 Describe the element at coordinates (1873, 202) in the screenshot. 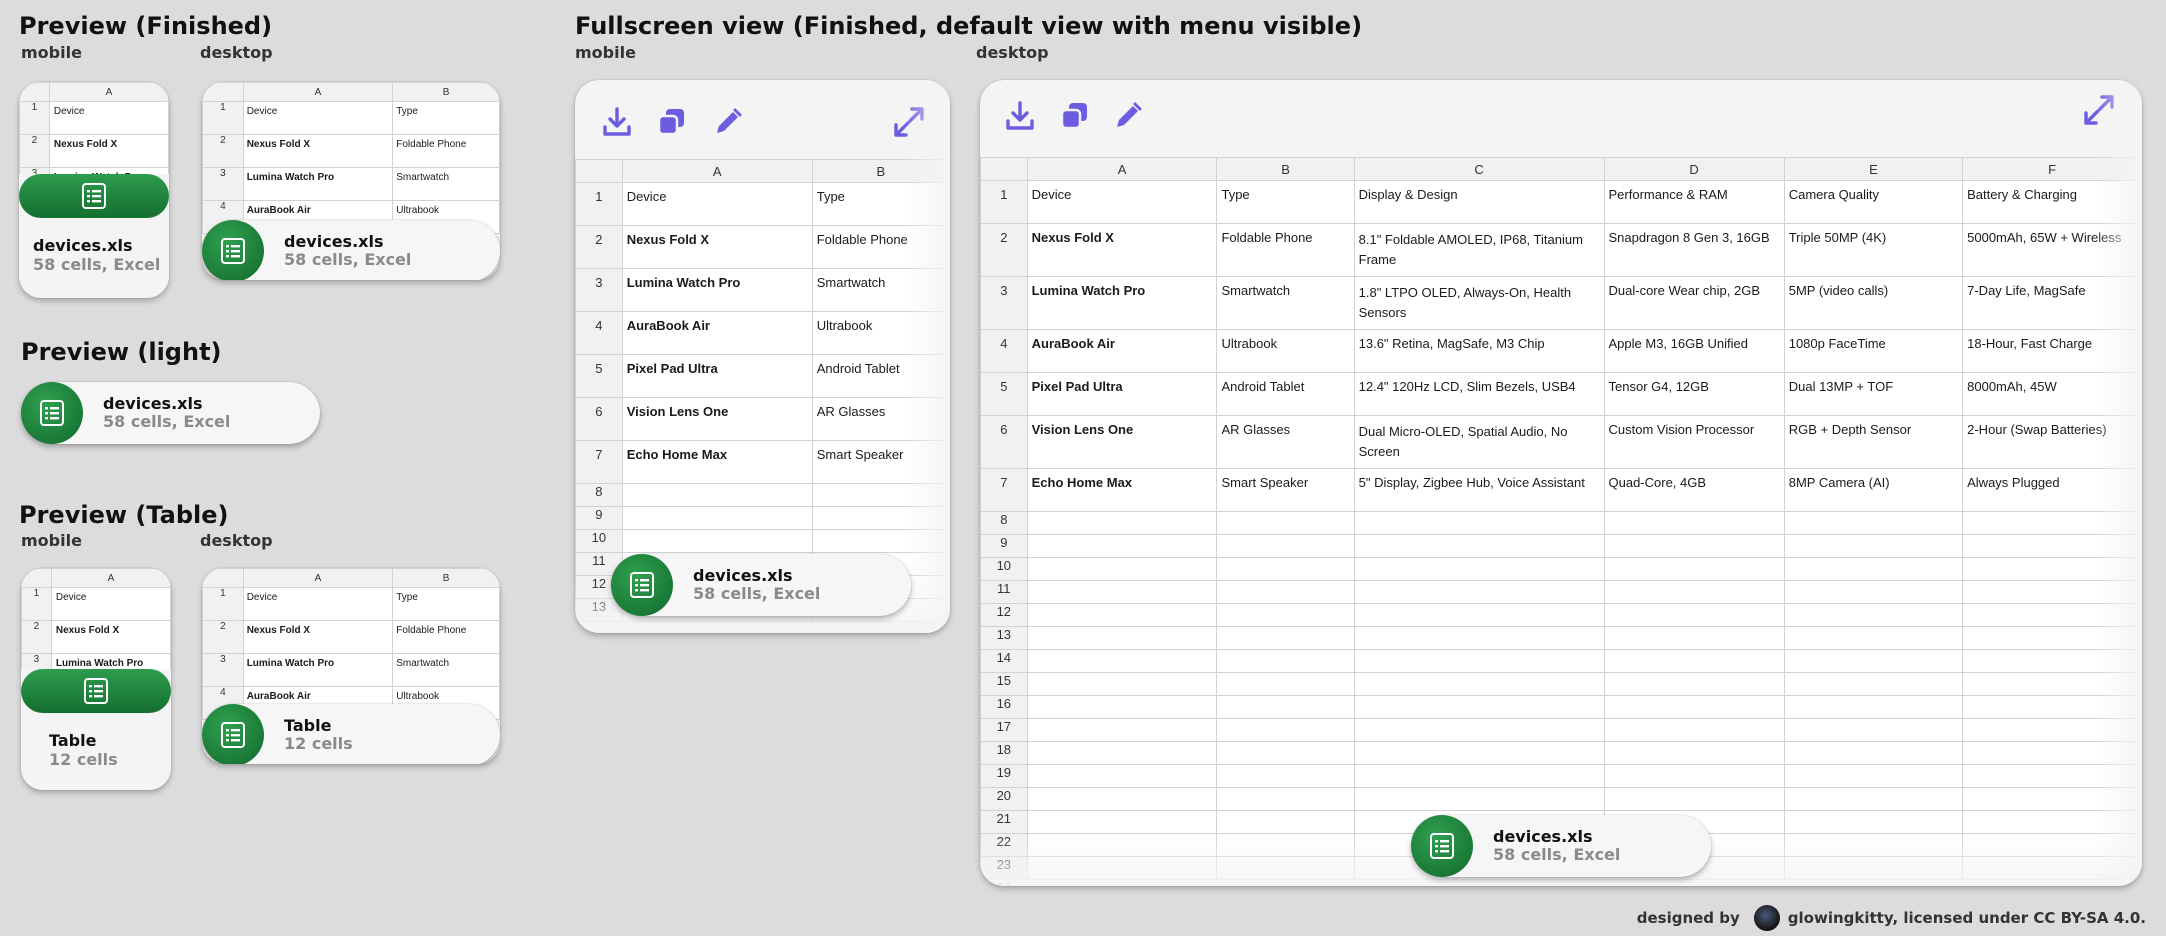

I see `cell: Camera Quality` at that location.